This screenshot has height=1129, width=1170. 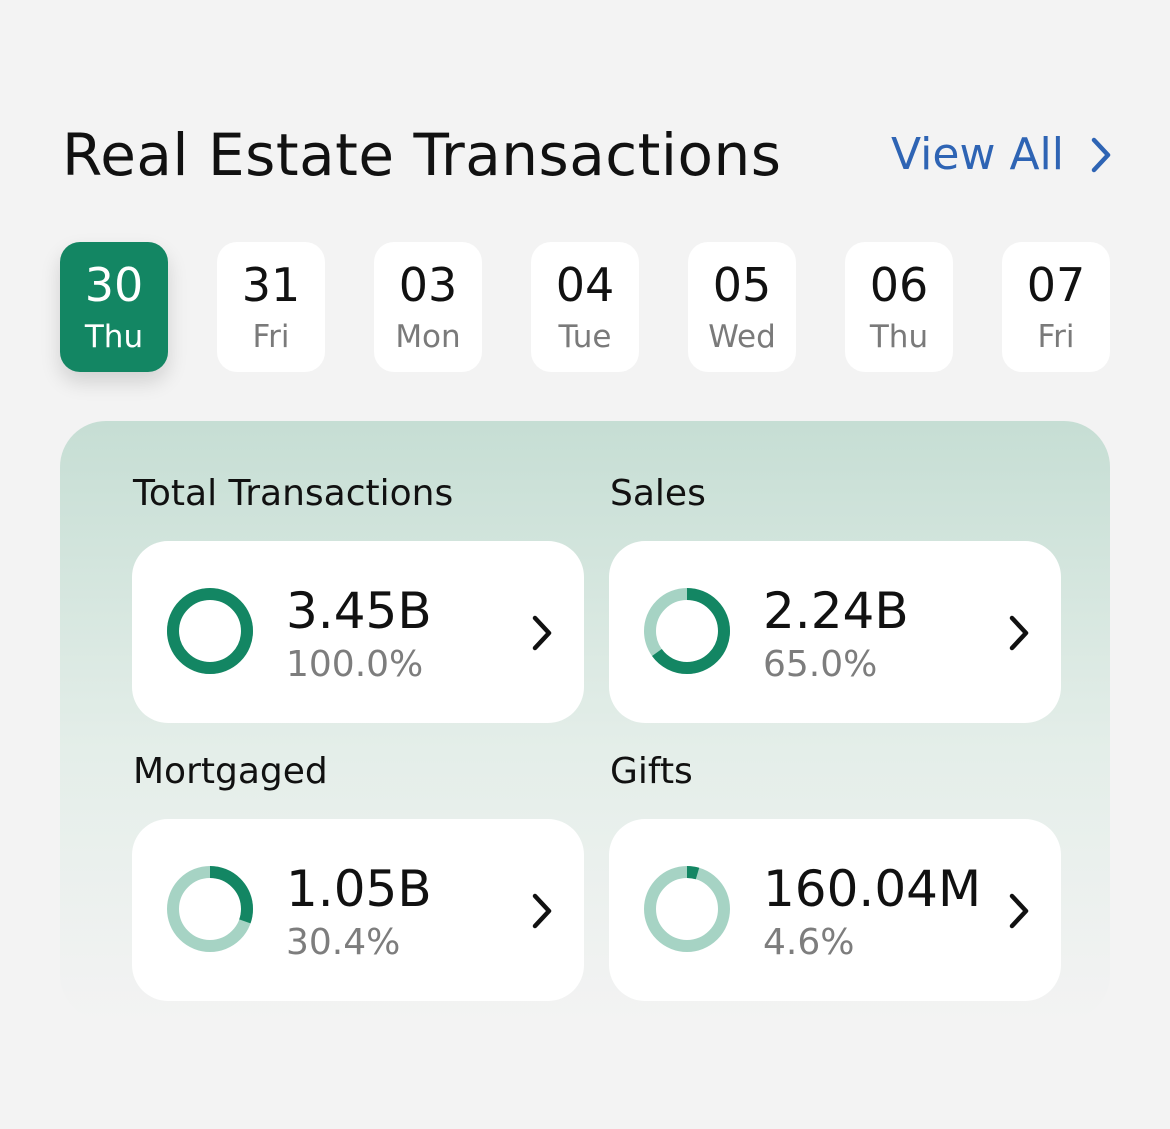 I want to click on date-number: 05, so click(x=742, y=285).